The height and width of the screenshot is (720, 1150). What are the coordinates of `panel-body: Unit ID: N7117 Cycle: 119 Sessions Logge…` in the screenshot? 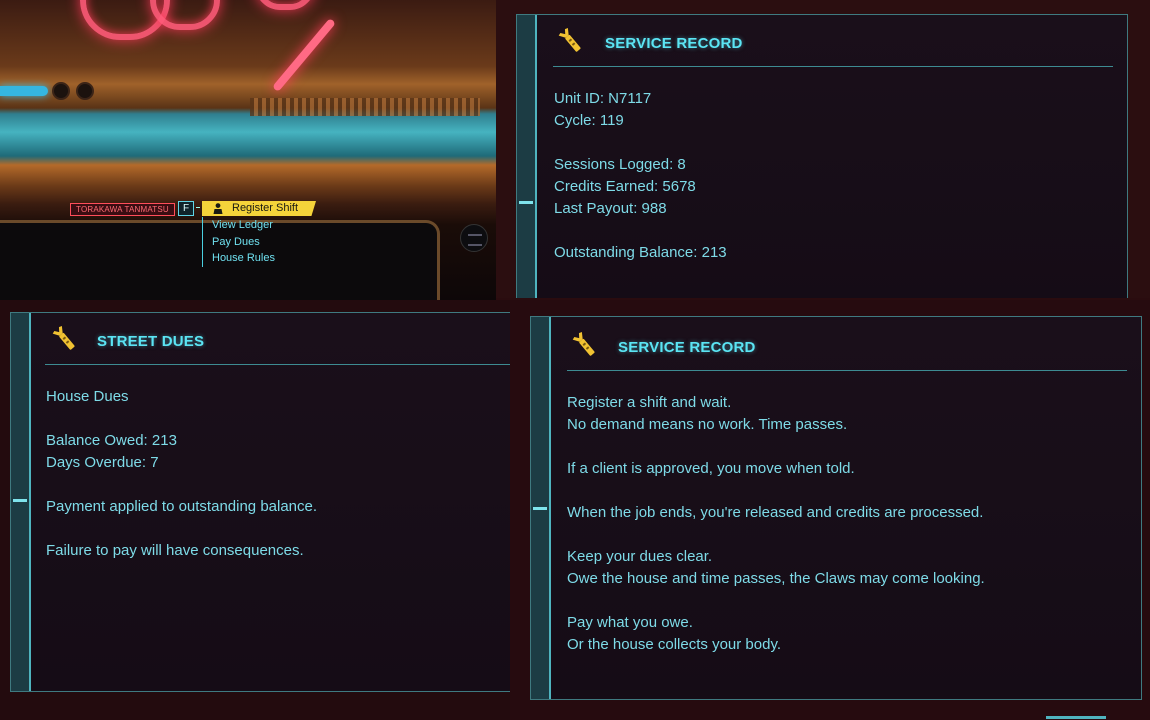 It's located at (640, 176).